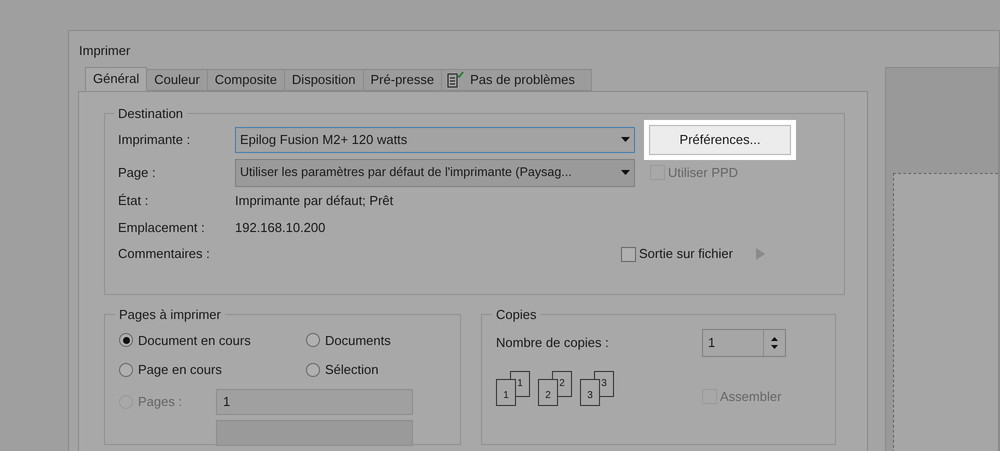 This screenshot has height=451, width=1000. What do you see at coordinates (751, 397) in the screenshot?
I see `checkbox-label: Assembler` at bounding box center [751, 397].